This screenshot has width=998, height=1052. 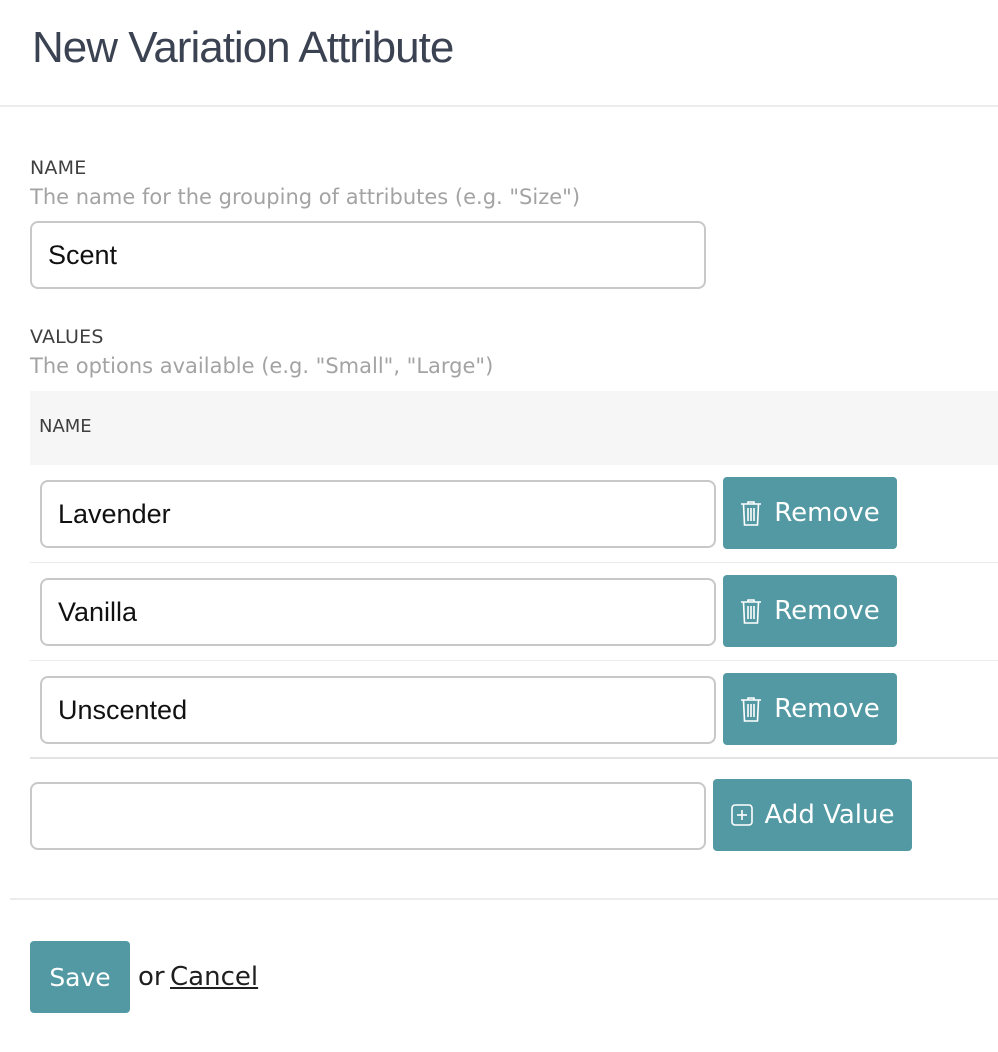 I want to click on name-field-label: NAME, so click(x=58, y=168).